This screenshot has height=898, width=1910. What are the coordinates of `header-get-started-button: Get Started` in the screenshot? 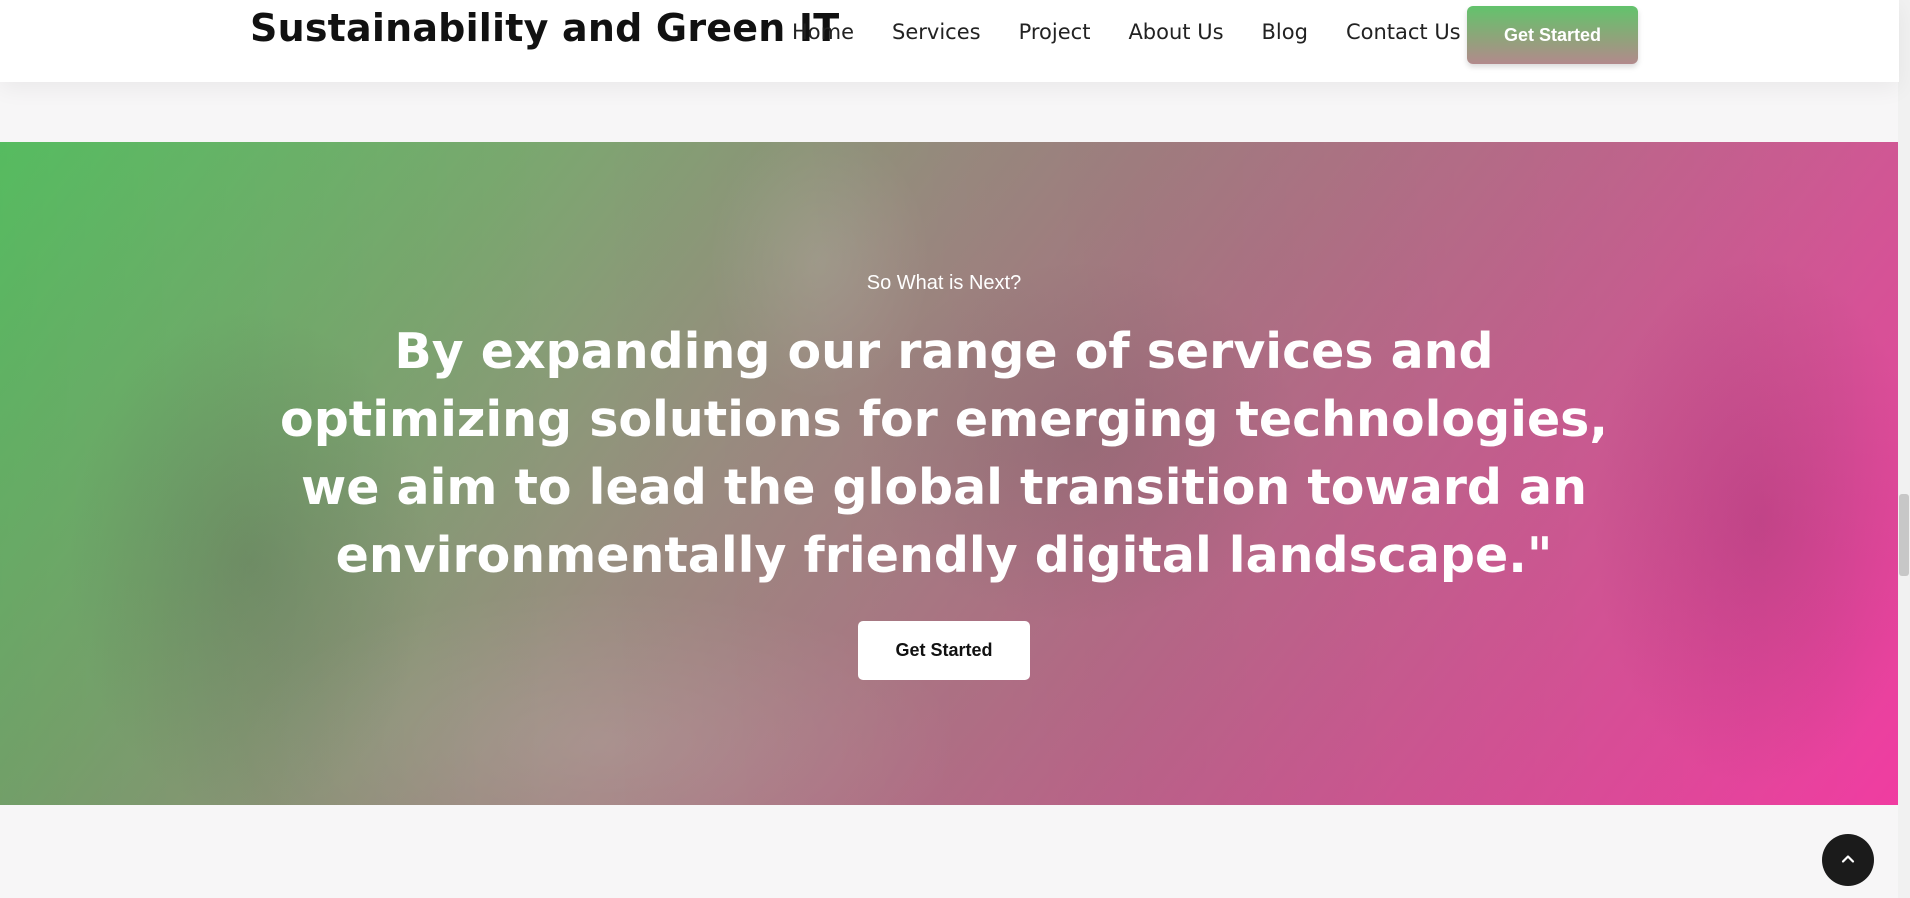 It's located at (1552, 35).